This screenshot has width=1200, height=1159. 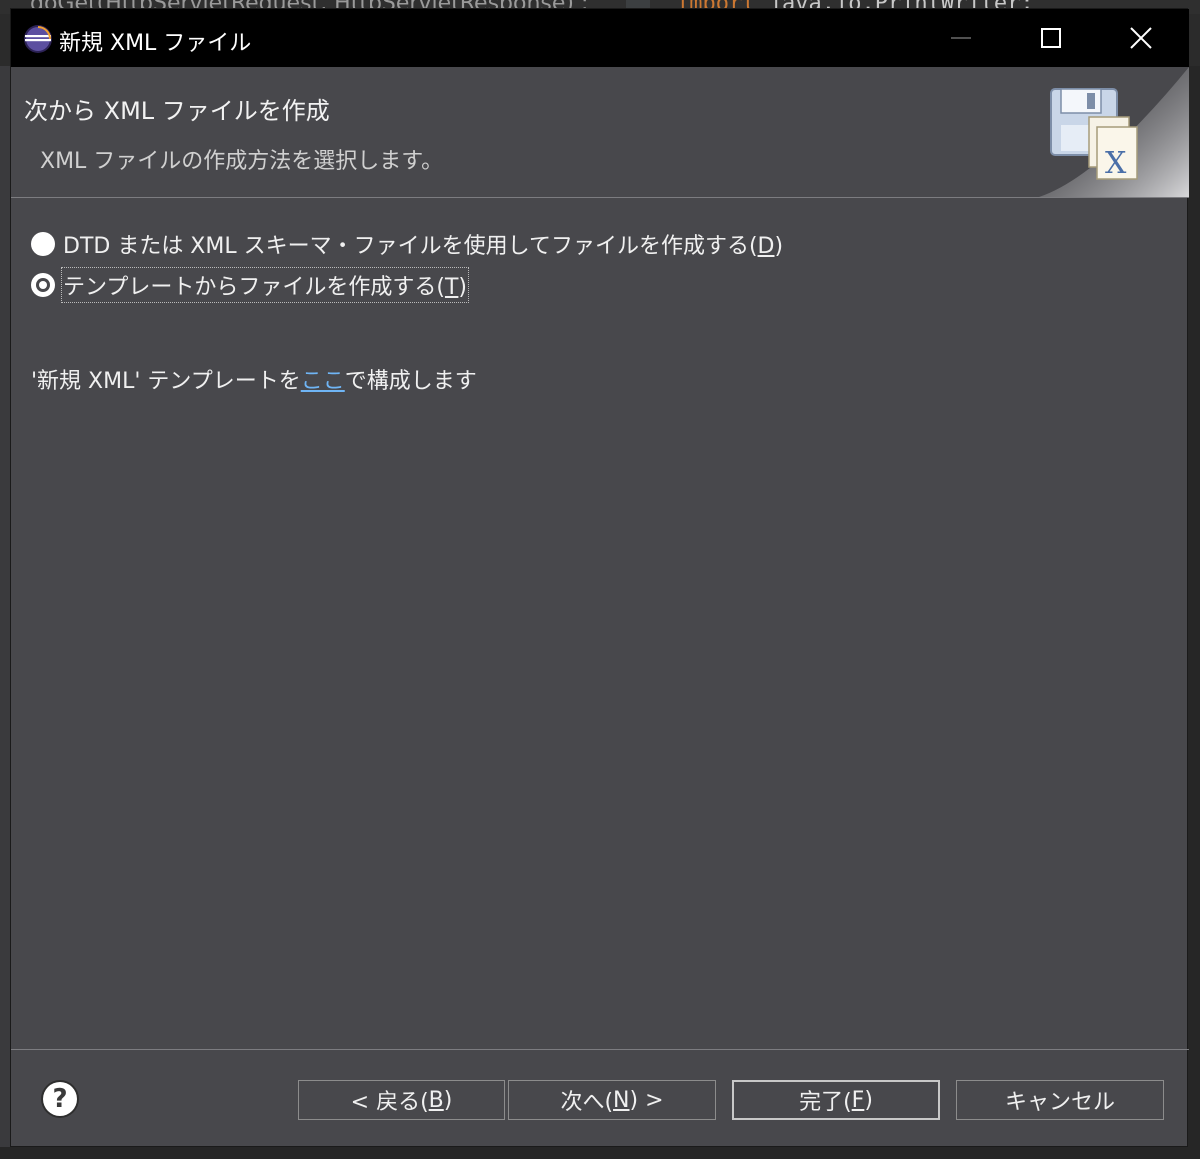 I want to click on close-button, so click(x=1141, y=38).